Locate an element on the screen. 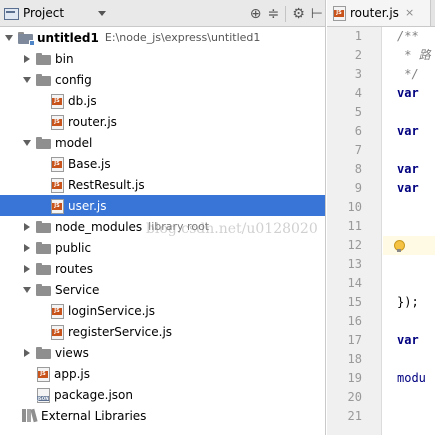 The height and width of the screenshot is (435, 435). library-root-suffix: library root is located at coordinates (179, 226).